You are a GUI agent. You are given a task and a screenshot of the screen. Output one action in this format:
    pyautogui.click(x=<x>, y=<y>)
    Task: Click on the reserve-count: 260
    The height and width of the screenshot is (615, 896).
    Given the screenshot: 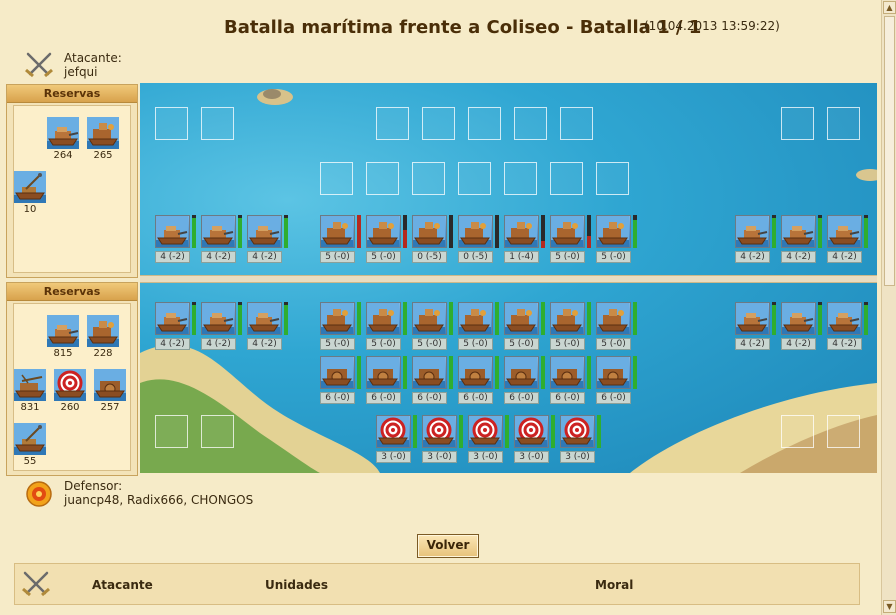 What is the action you would take?
    pyautogui.click(x=70, y=407)
    